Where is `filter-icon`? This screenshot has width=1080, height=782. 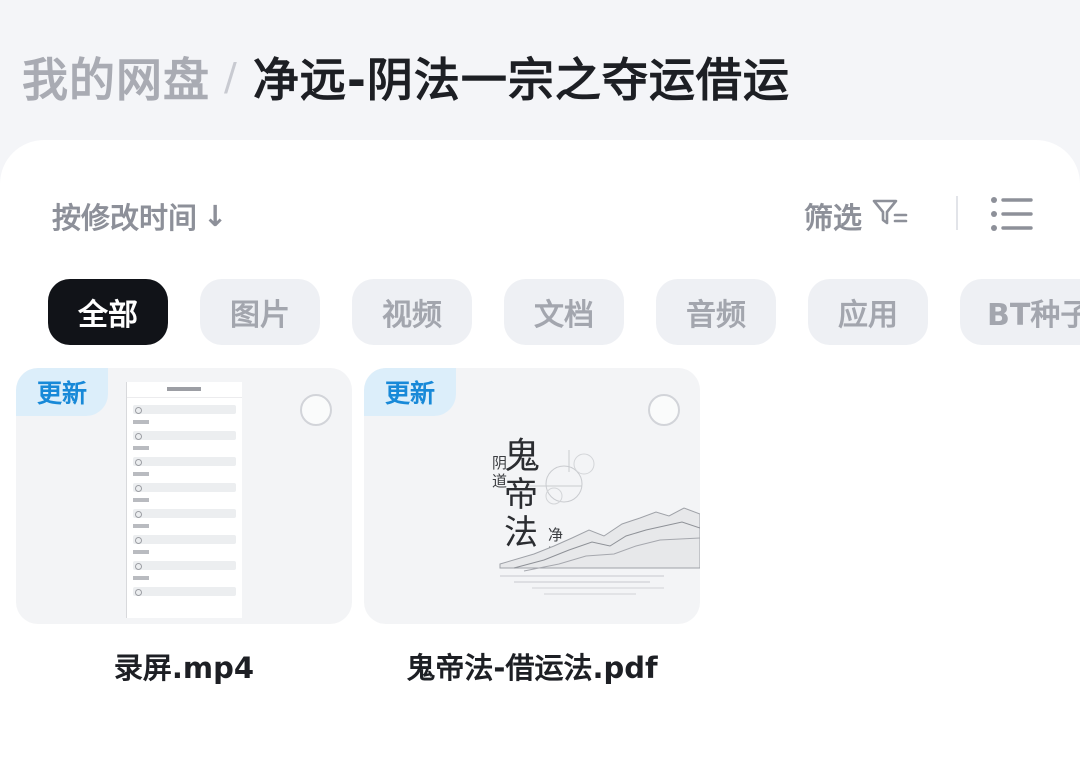 filter-icon is located at coordinates (890, 216).